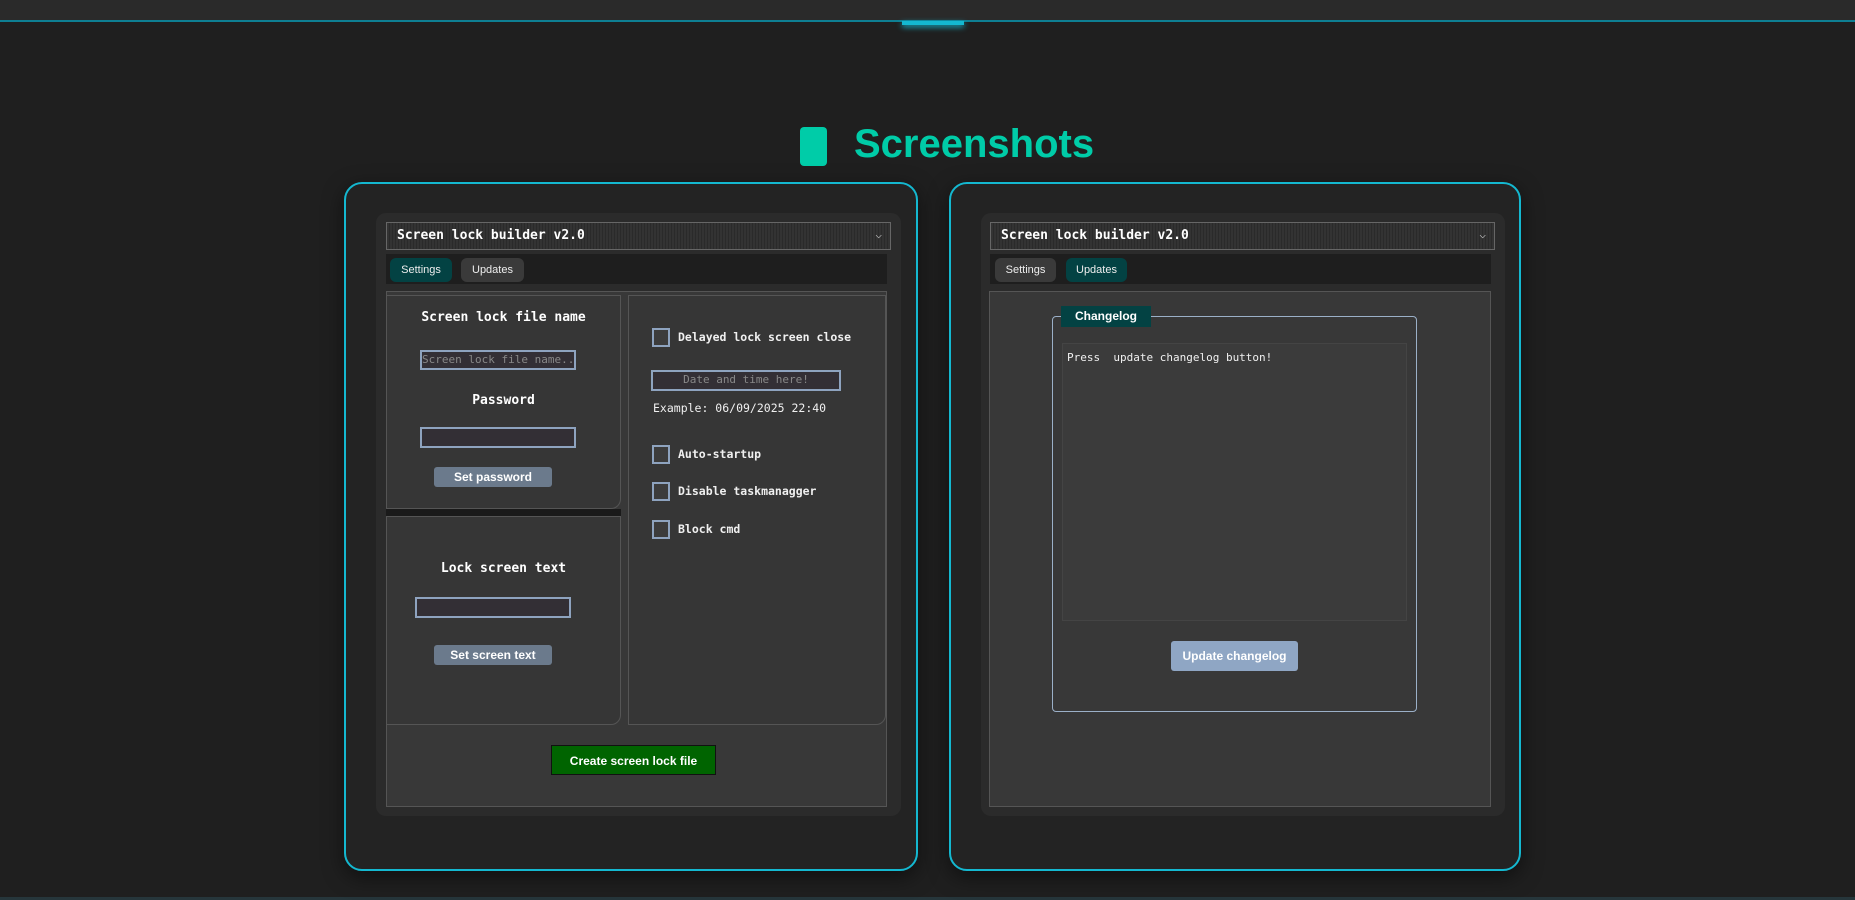  Describe the element at coordinates (757, 510) in the screenshot. I see `options-group` at that location.